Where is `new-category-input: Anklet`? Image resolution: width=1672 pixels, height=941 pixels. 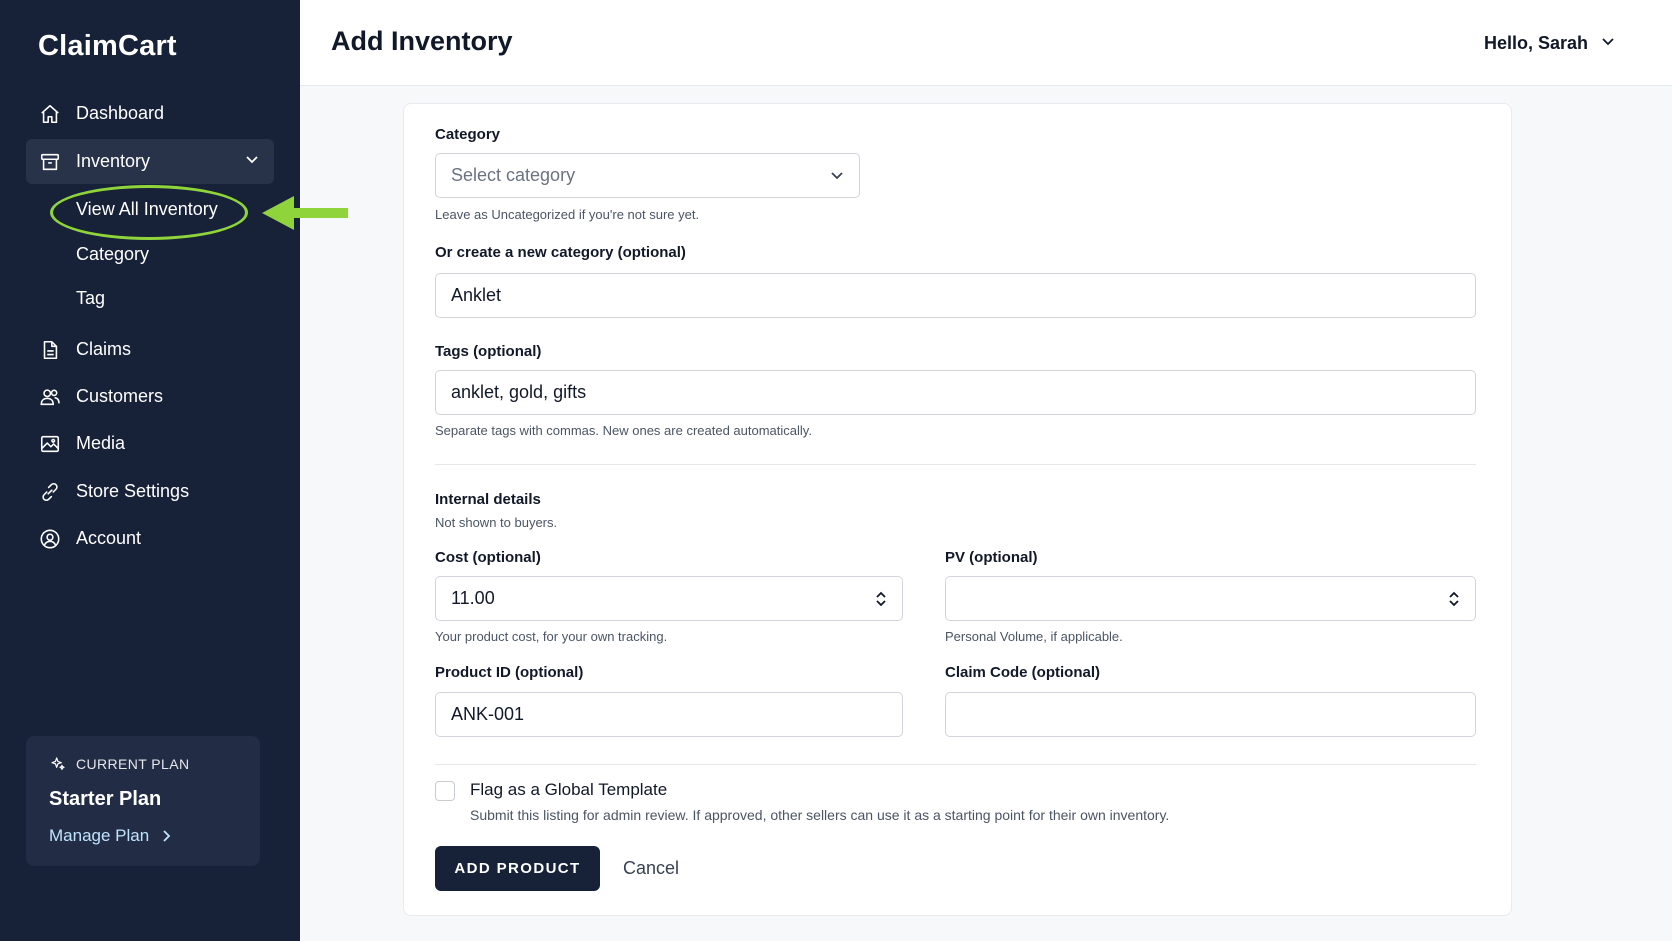 new-category-input: Anklet is located at coordinates (955, 295).